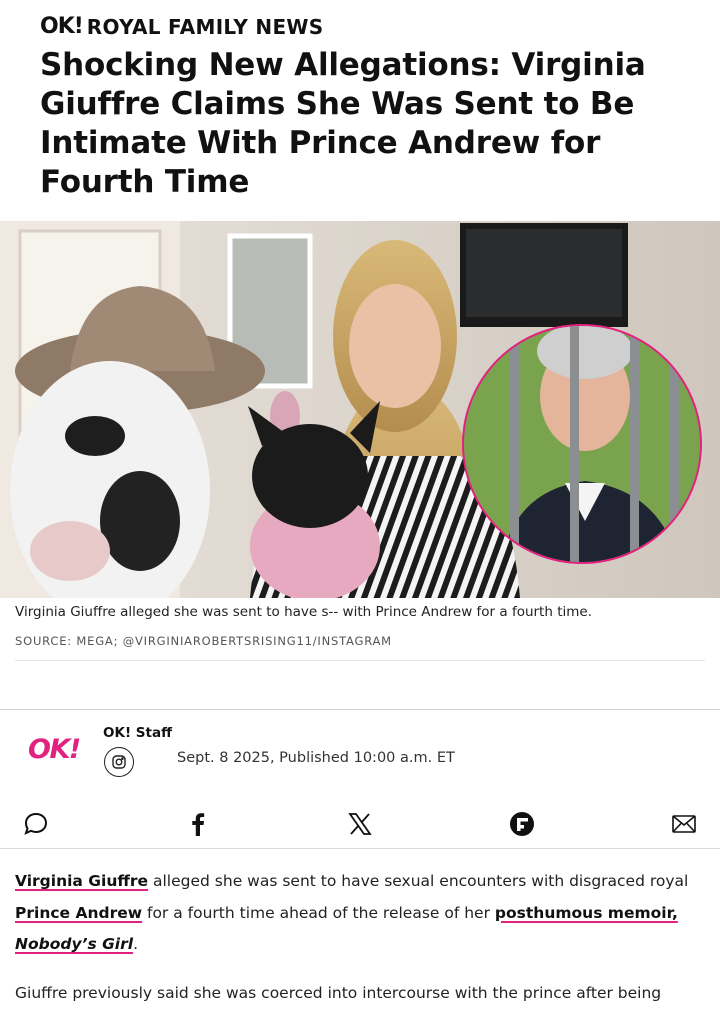 This screenshot has width=720, height=1009. Describe the element at coordinates (78, 913) in the screenshot. I see `link-prince-andrew: Prince Andrew` at that location.